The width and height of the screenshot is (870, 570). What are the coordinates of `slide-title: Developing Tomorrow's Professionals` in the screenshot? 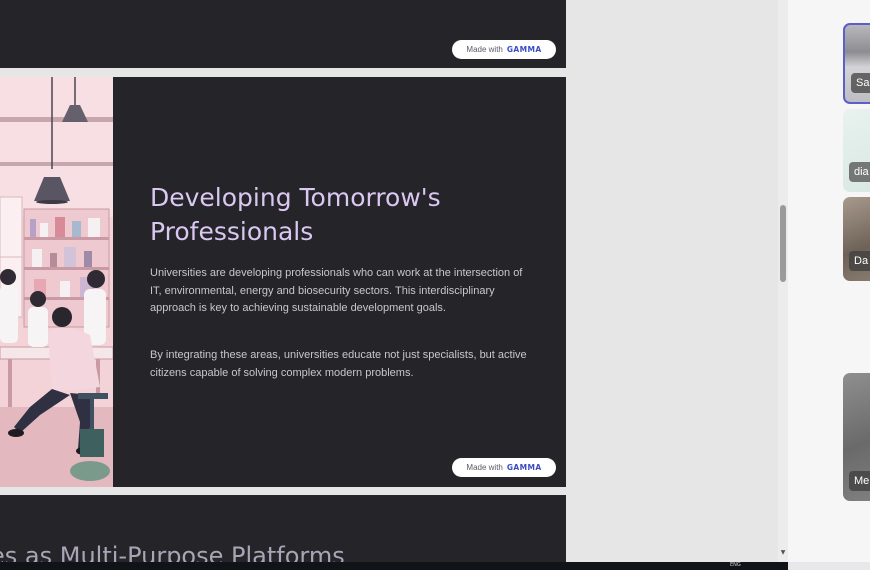 It's located at (295, 214).